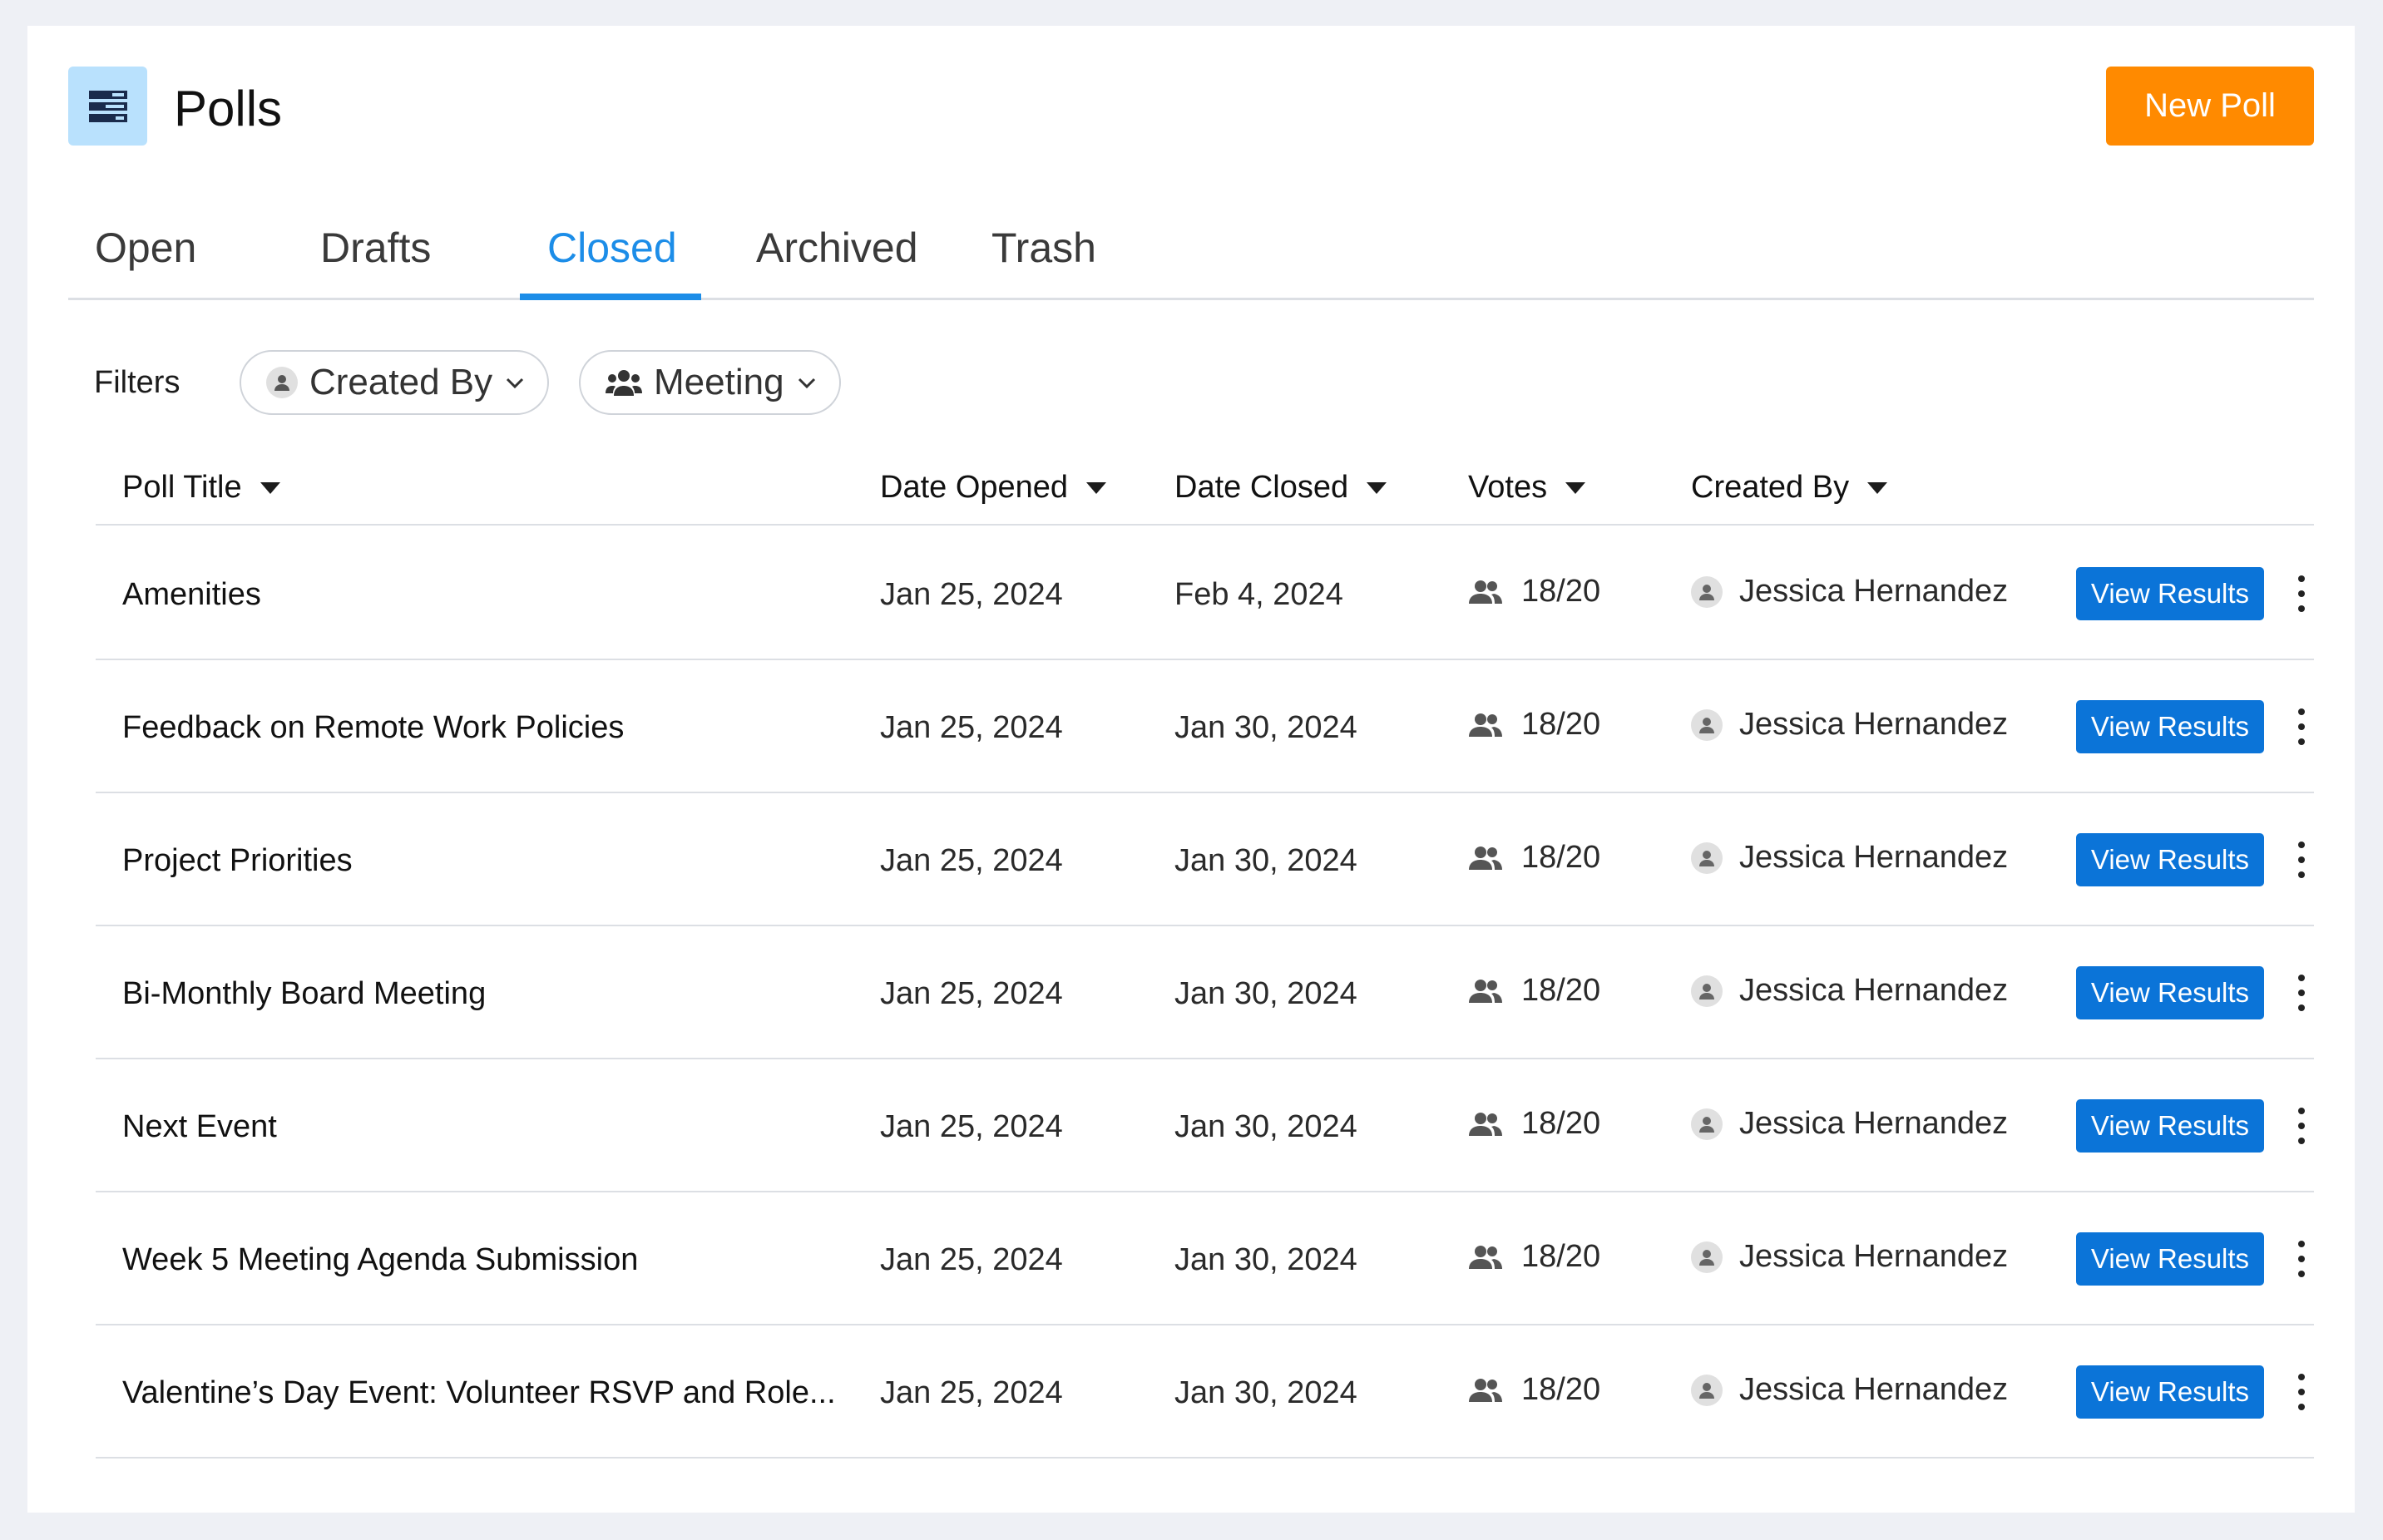  What do you see at coordinates (1258, 594) in the screenshot?
I see `date-closed: Feb 4, 2024` at bounding box center [1258, 594].